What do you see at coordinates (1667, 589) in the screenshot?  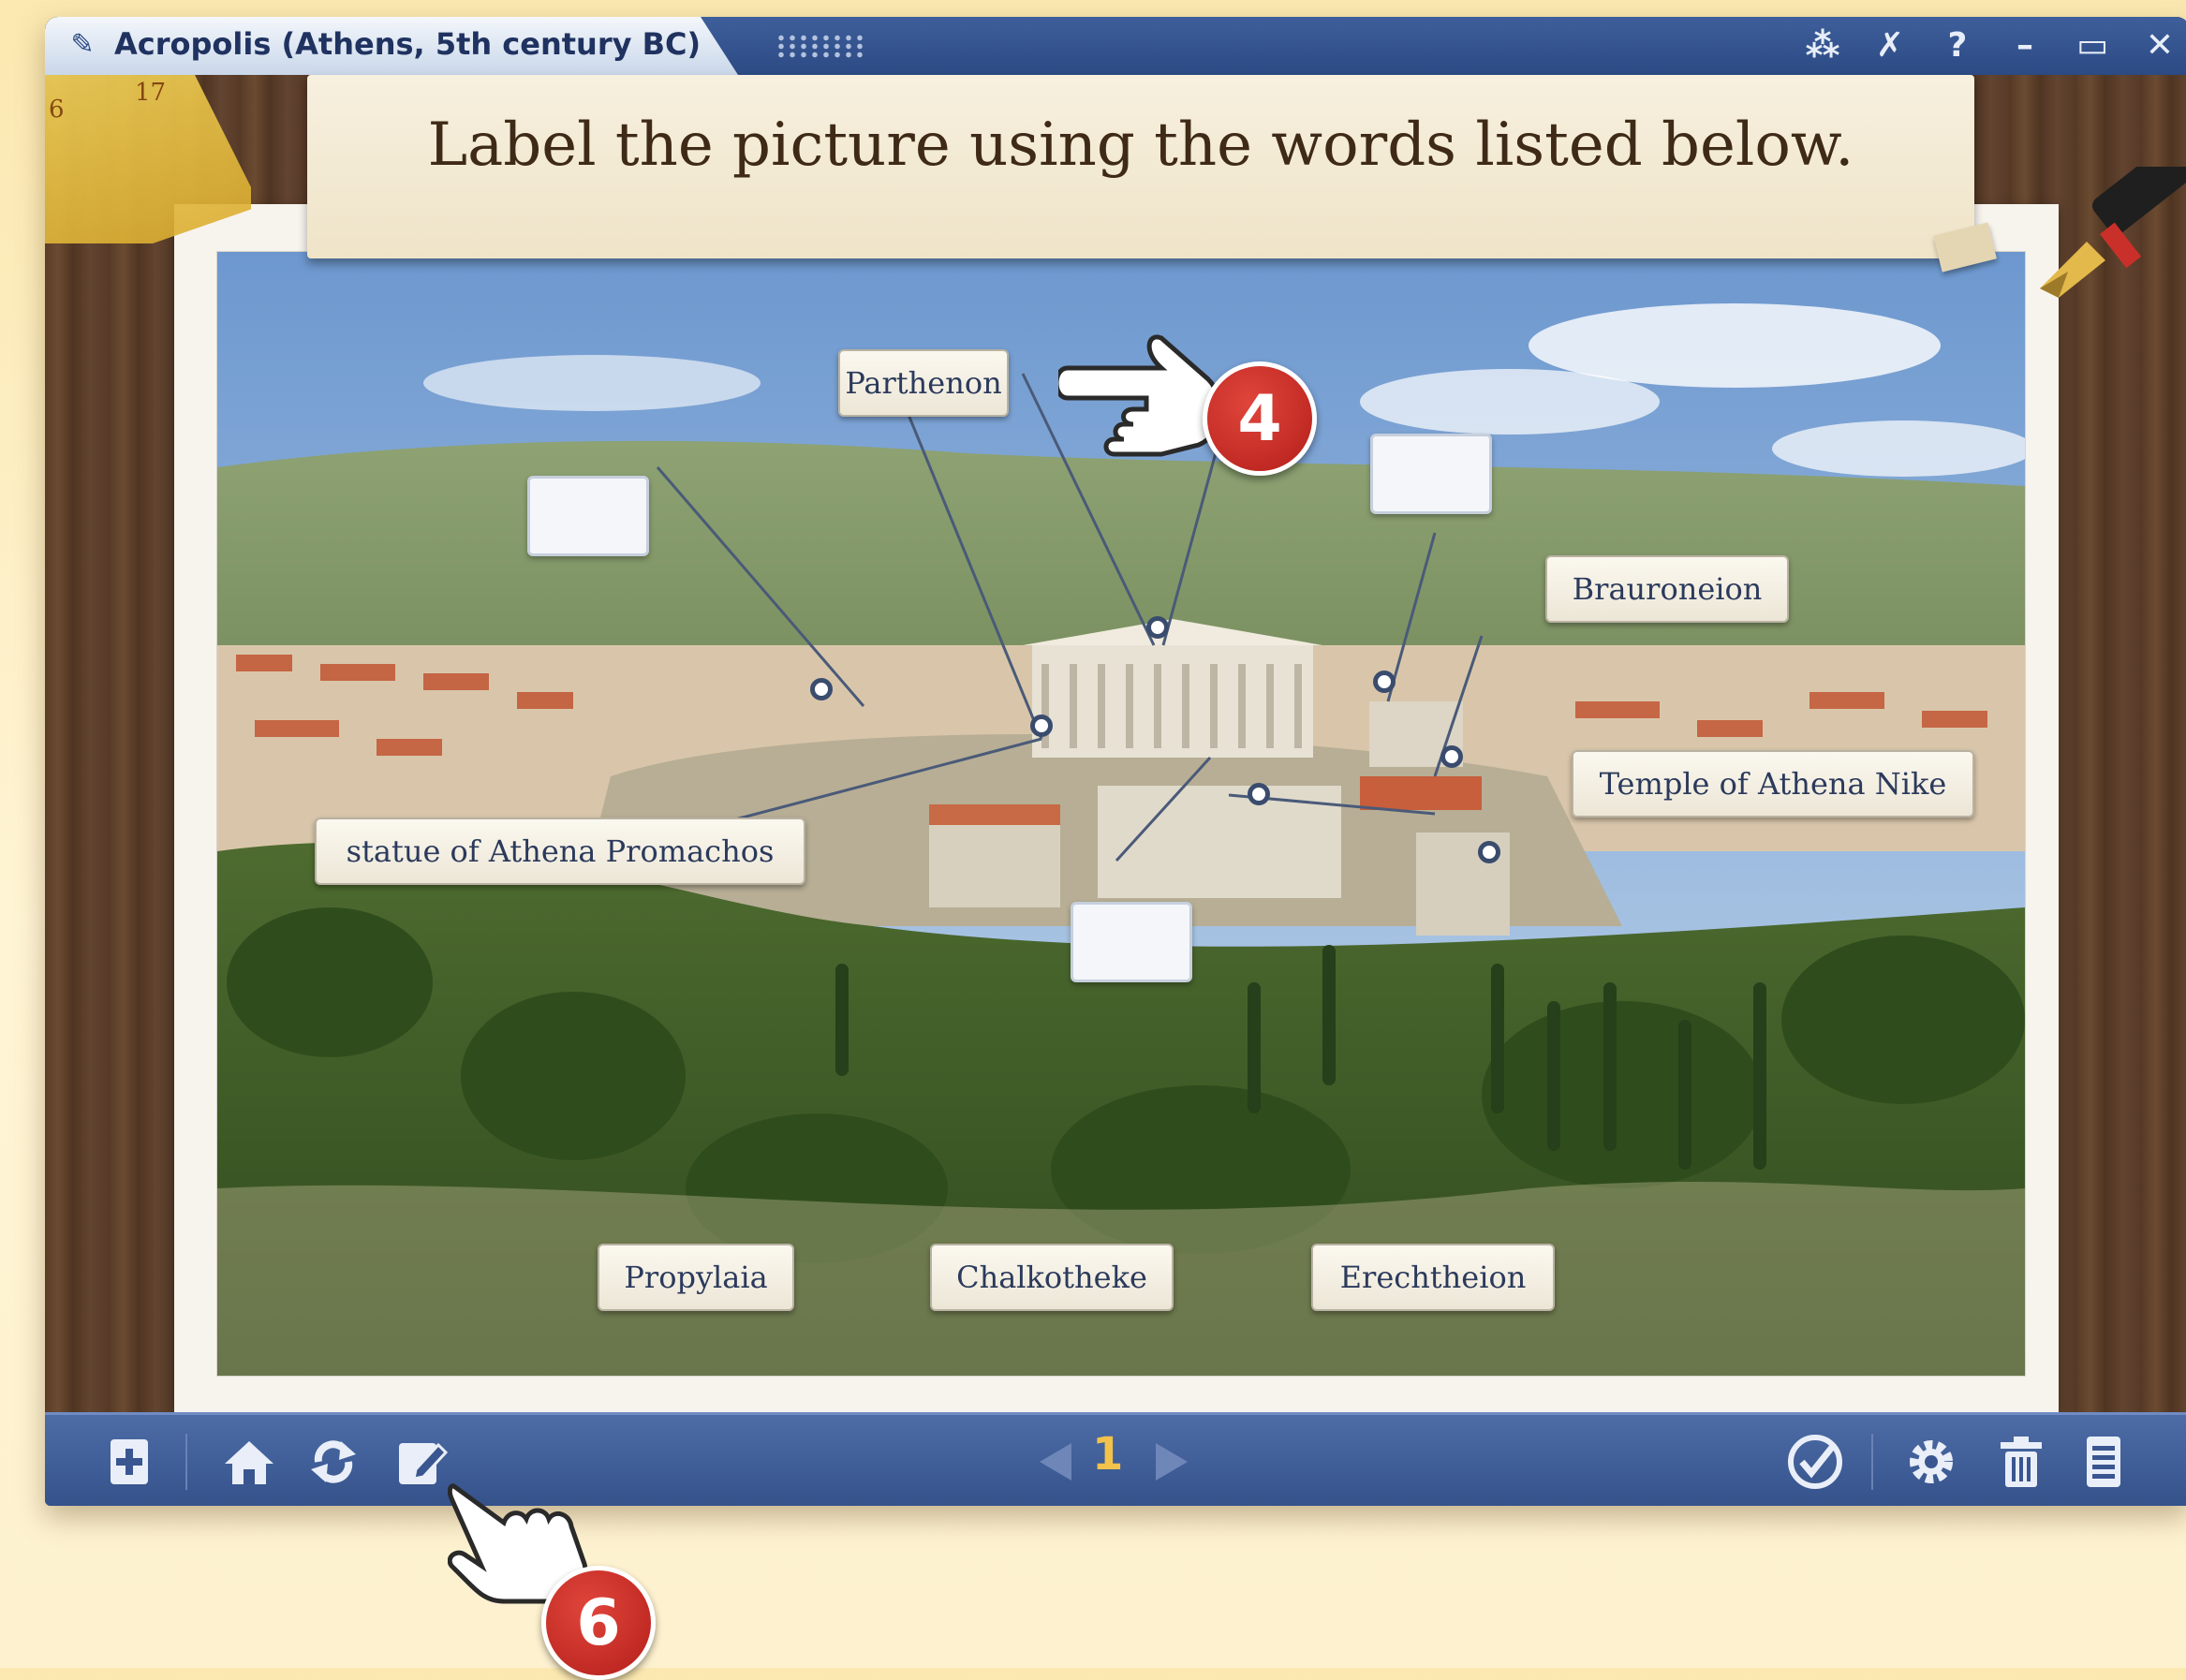 I see `label-brauroneion: Brauroneion` at bounding box center [1667, 589].